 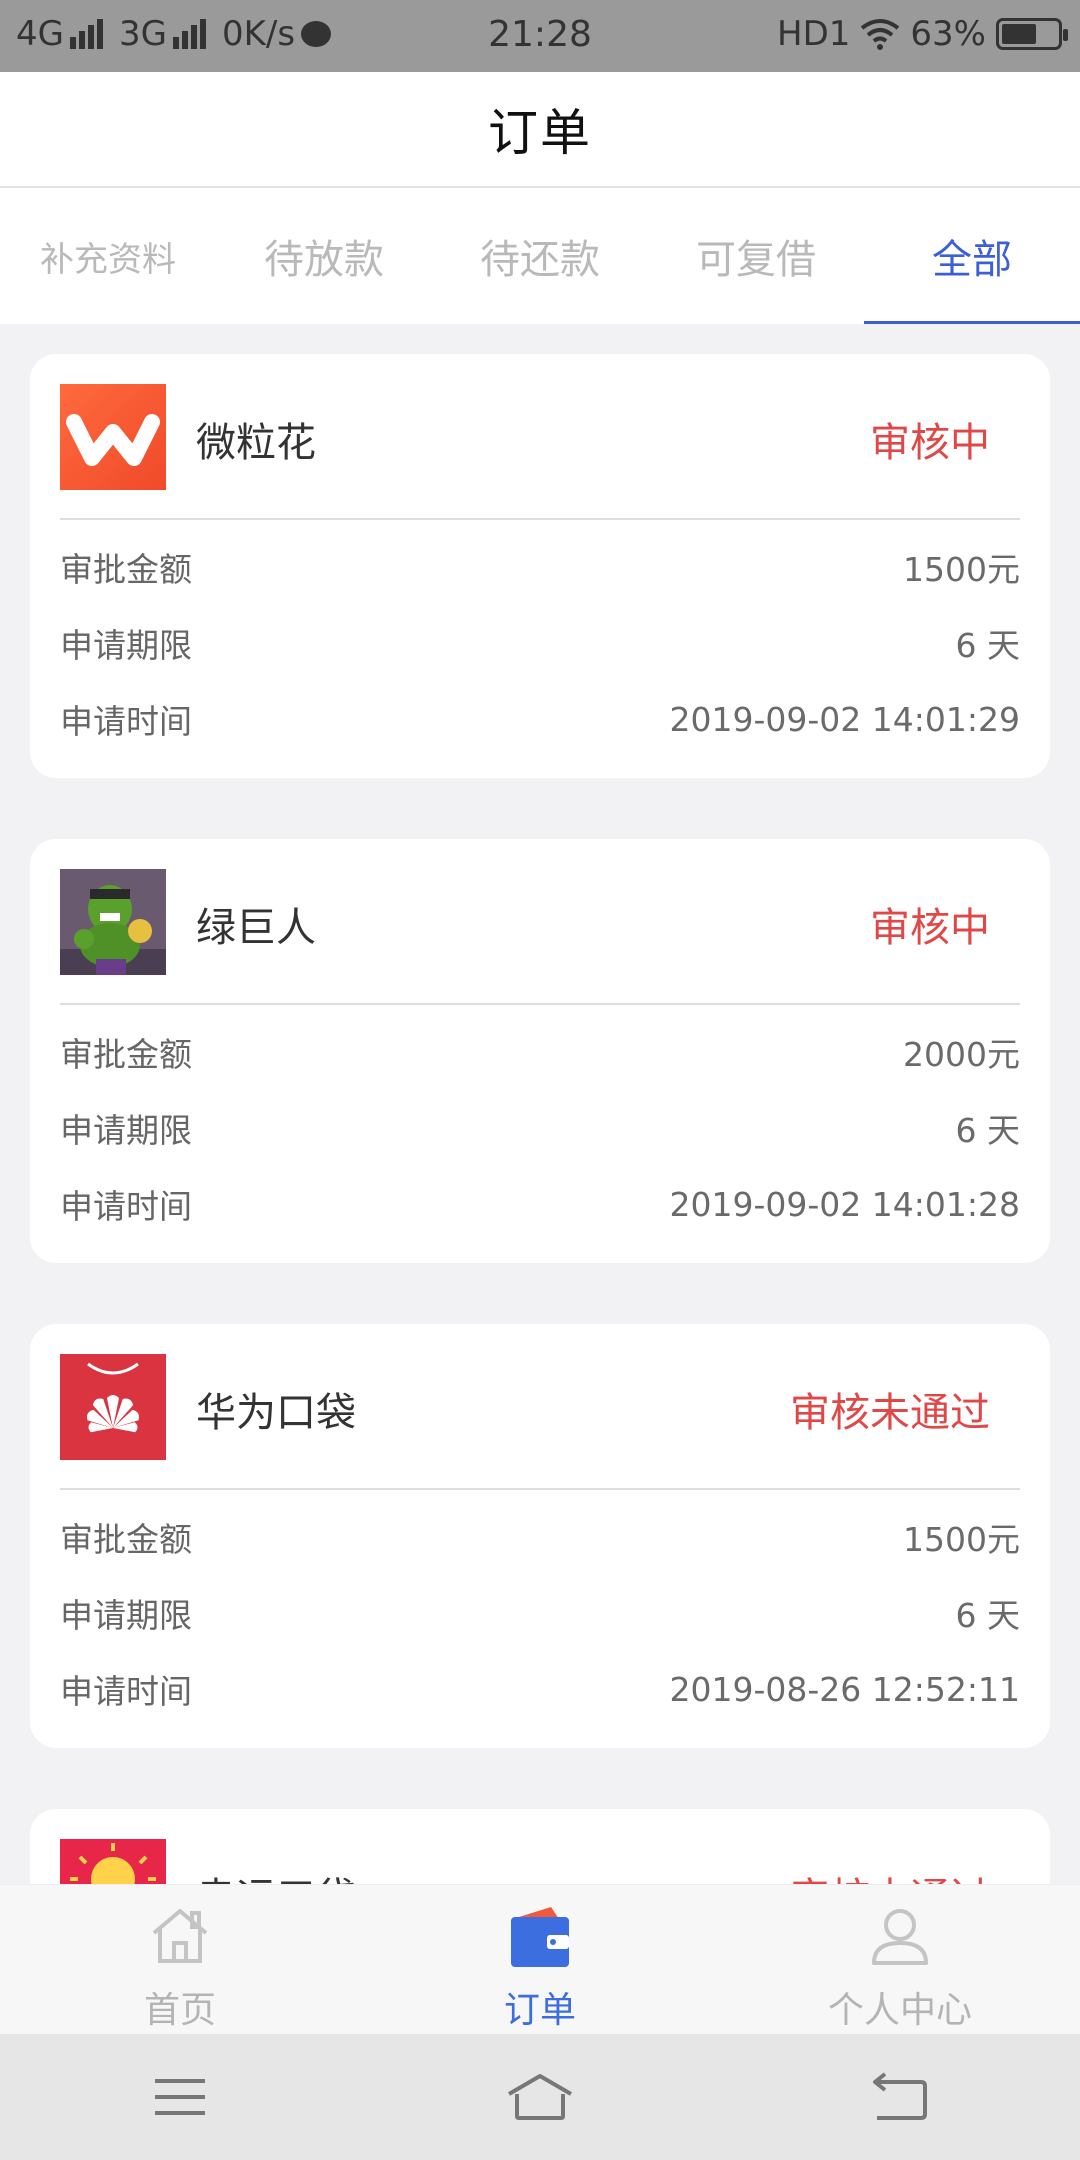 What do you see at coordinates (108, 256) in the screenshot?
I see `tab-supplement: 补充资料` at bounding box center [108, 256].